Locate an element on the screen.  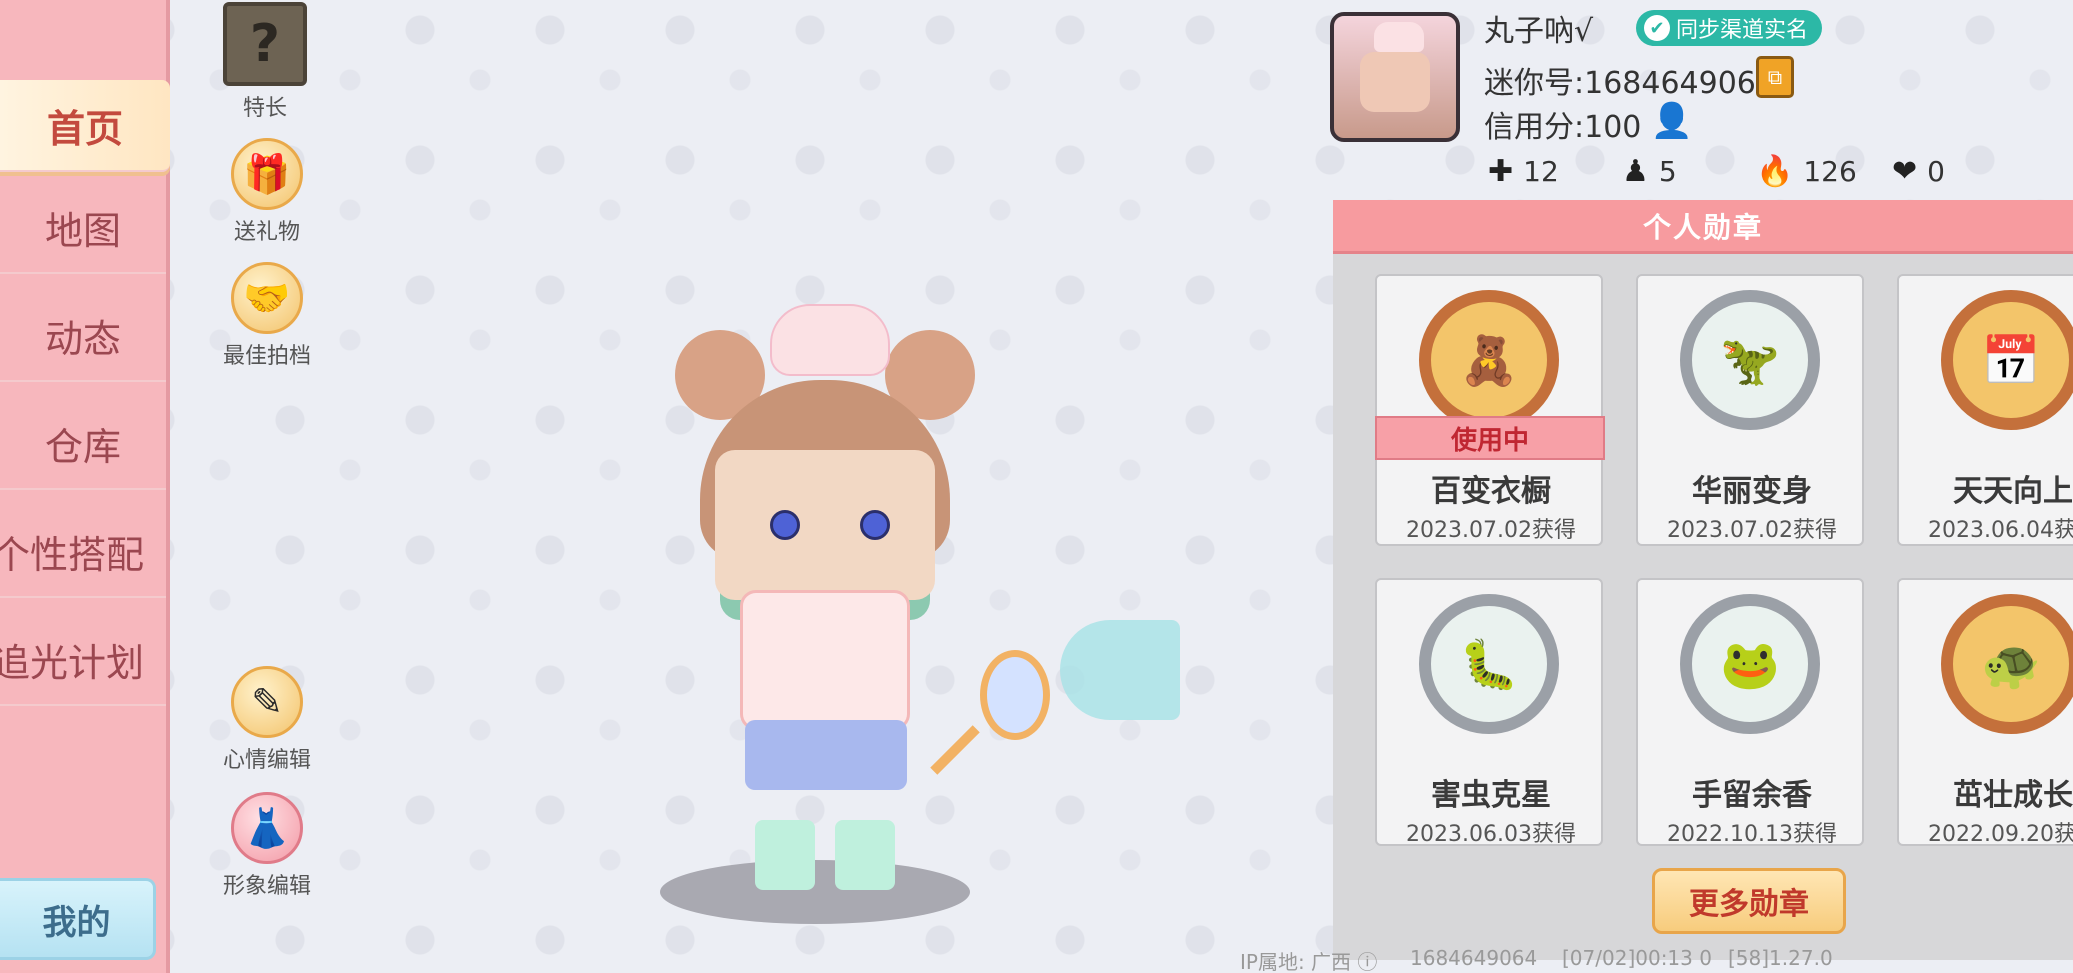
look-glyph: 👗 is located at coordinates (267, 827).